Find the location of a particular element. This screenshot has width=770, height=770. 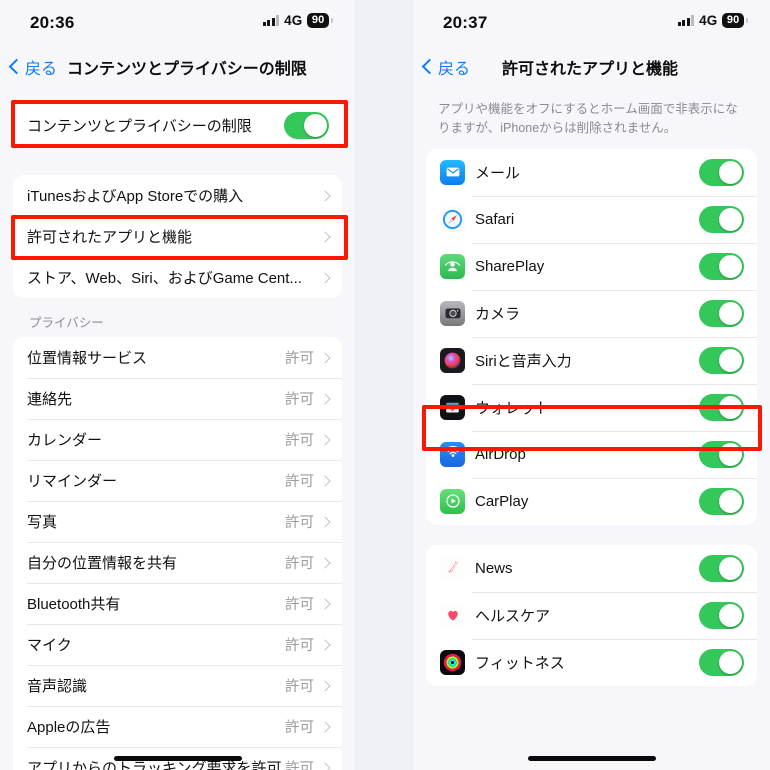

camera-switch is located at coordinates (721, 313).